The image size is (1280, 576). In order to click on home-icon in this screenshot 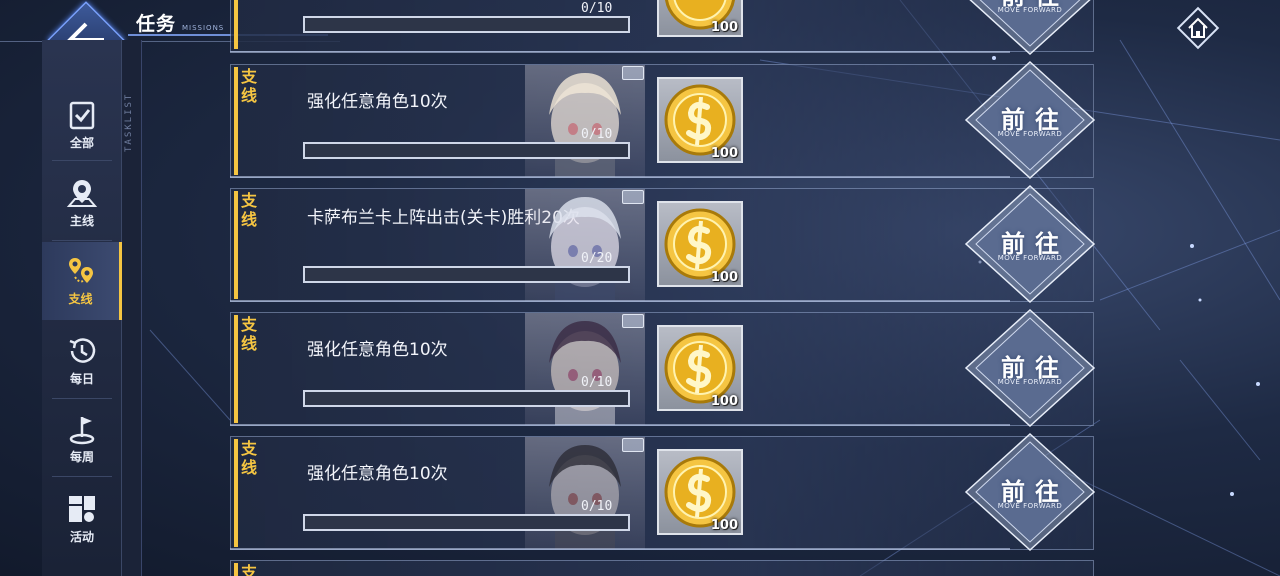, I will do `click(1198, 28)`.